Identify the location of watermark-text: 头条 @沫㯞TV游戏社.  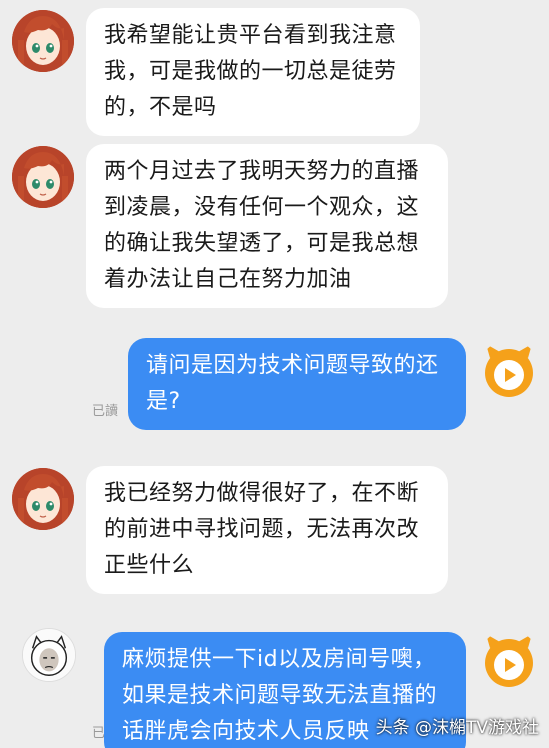
(457, 728).